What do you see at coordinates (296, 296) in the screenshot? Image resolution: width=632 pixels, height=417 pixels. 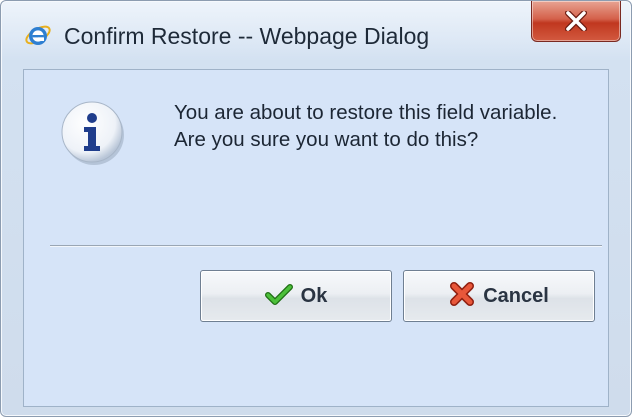 I see `ok-button: Ok` at bounding box center [296, 296].